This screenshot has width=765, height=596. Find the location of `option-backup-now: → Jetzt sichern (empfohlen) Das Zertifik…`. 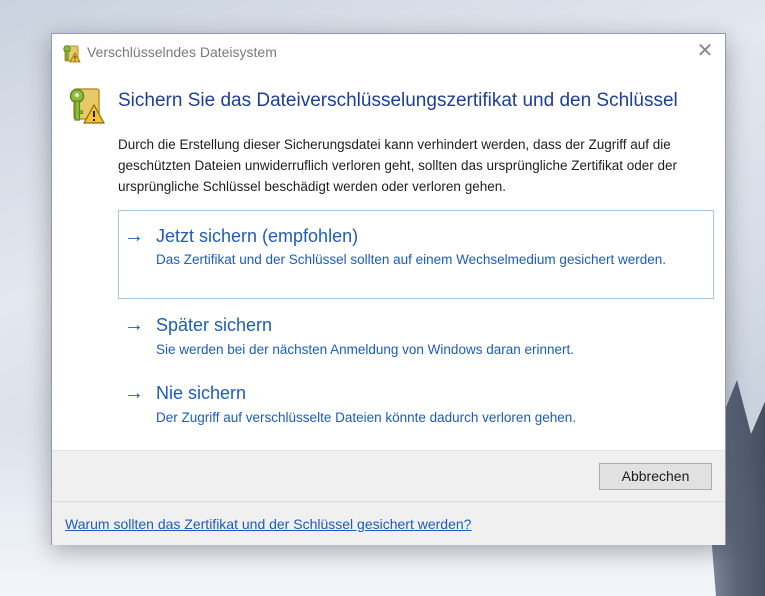

option-backup-now: → Jetzt sichern (empfohlen) Das Zertifik… is located at coordinates (416, 254).